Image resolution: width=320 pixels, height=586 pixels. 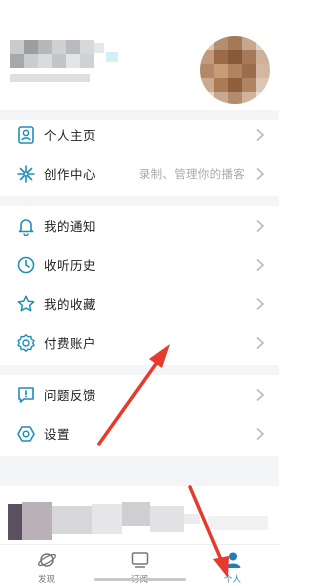 What do you see at coordinates (139, 342) in the screenshot?
I see `menu-item-paid-account: 付费账户` at bounding box center [139, 342].